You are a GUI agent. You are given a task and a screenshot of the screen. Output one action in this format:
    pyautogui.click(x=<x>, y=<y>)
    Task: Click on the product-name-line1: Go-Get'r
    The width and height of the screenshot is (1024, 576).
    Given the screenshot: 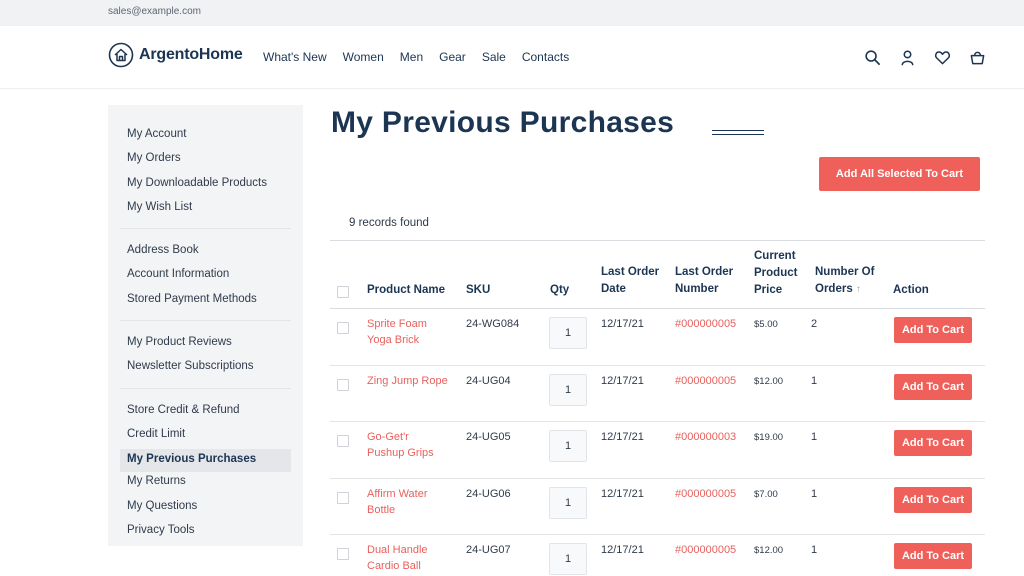 What is the action you would take?
    pyautogui.click(x=388, y=437)
    